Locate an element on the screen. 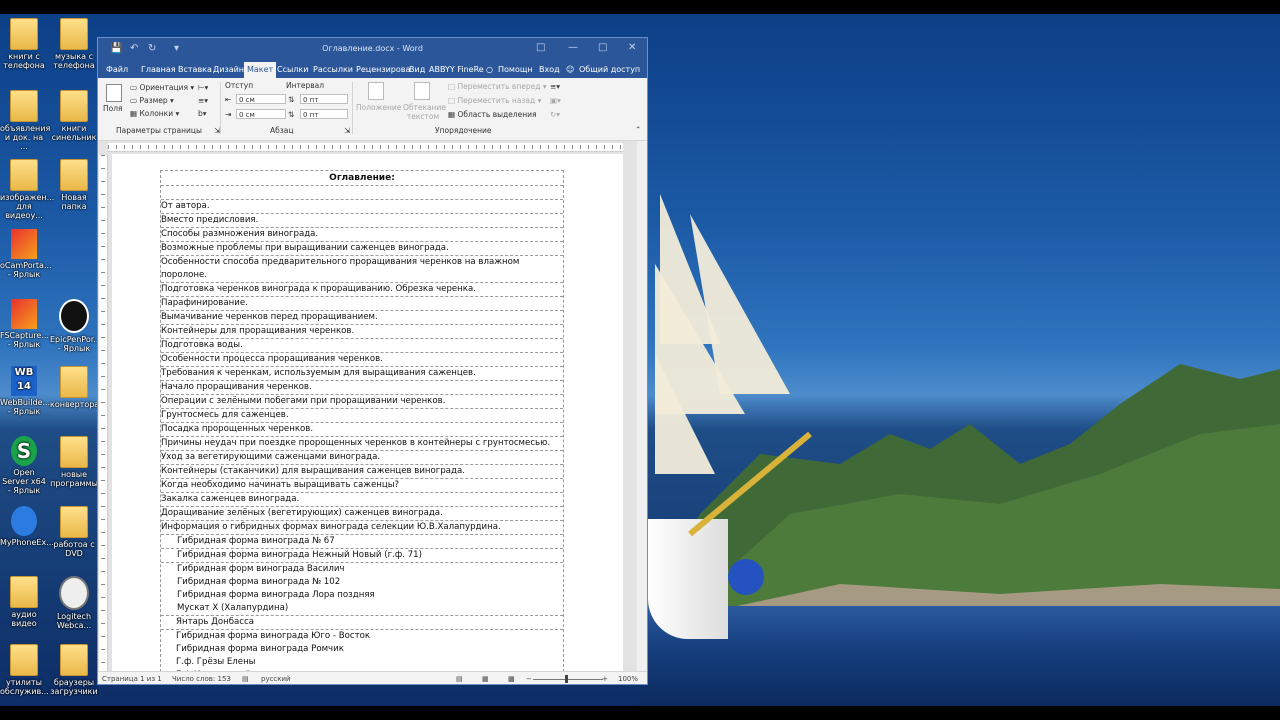 This screenshot has width=1280, height=720. toc-item: От автора. is located at coordinates (362, 207).